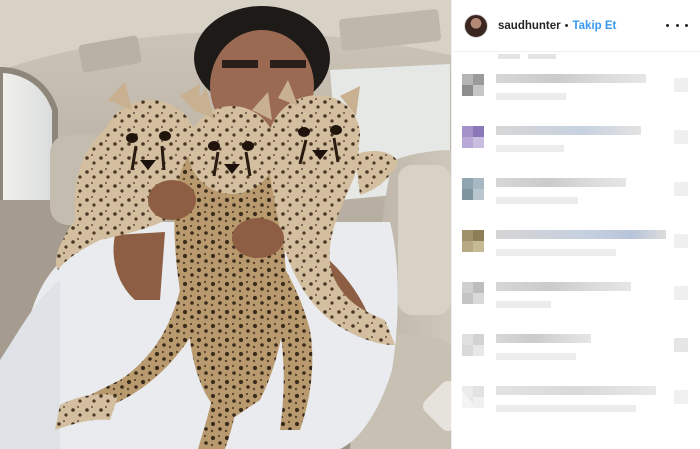 The image size is (700, 449). Describe the element at coordinates (476, 25) in the screenshot. I see `avatar` at that location.